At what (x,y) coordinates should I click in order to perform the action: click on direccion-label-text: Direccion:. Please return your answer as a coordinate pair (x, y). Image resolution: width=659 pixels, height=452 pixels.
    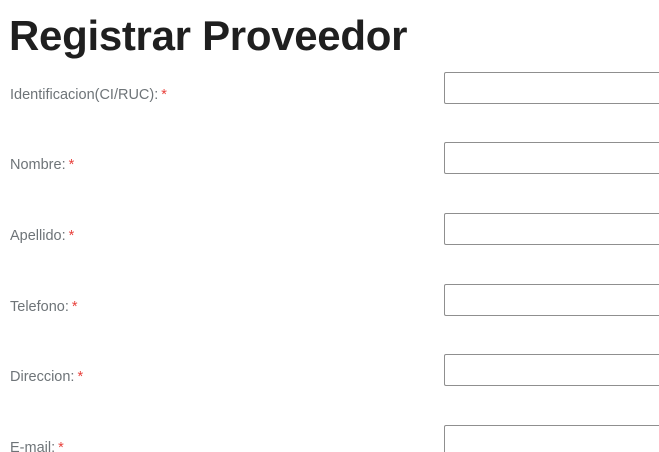
    Looking at the image, I should click on (42, 377).